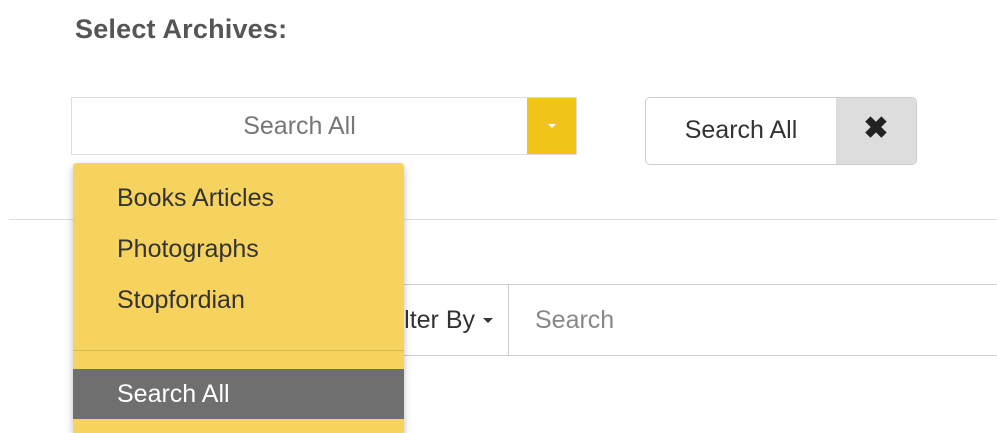 The height and width of the screenshot is (433, 997). I want to click on dropdown-item-search-all: Search All, so click(238, 394).